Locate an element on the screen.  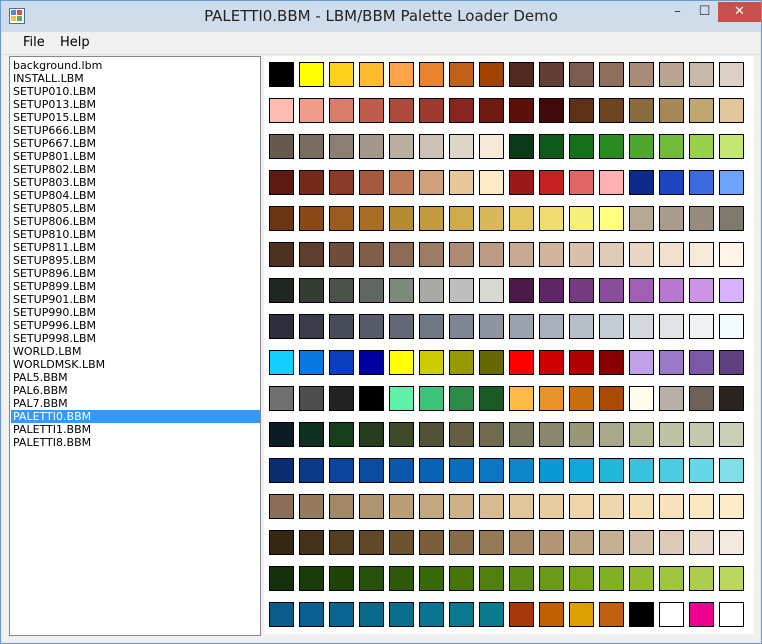
list-item: SETUP802.LBM is located at coordinates (135, 169).